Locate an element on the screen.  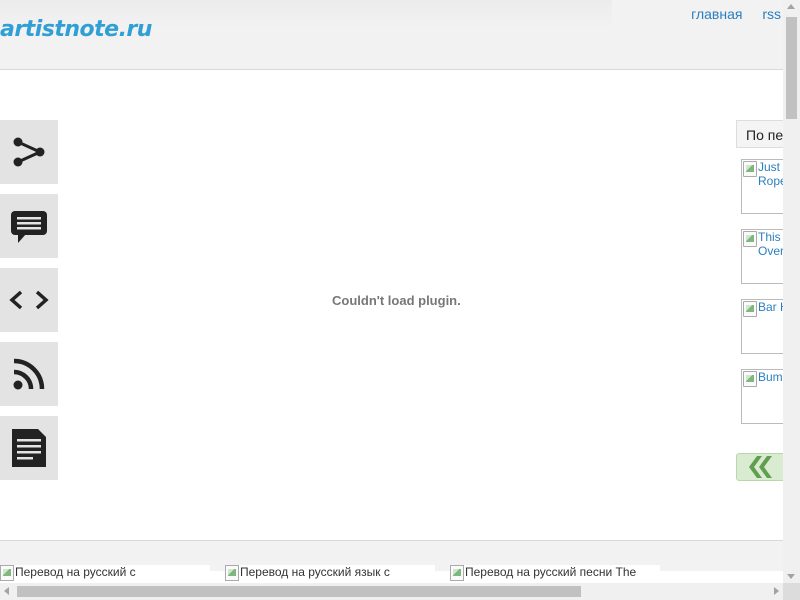
scroll-up-icon is located at coordinates (791, 6).